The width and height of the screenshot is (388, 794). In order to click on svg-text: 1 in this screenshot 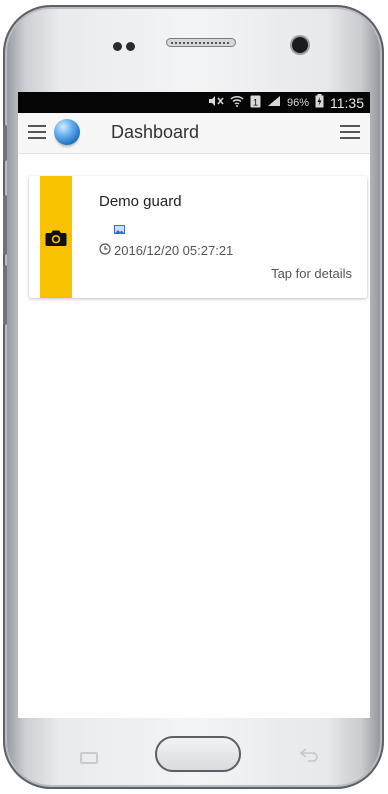, I will do `click(255, 102)`.